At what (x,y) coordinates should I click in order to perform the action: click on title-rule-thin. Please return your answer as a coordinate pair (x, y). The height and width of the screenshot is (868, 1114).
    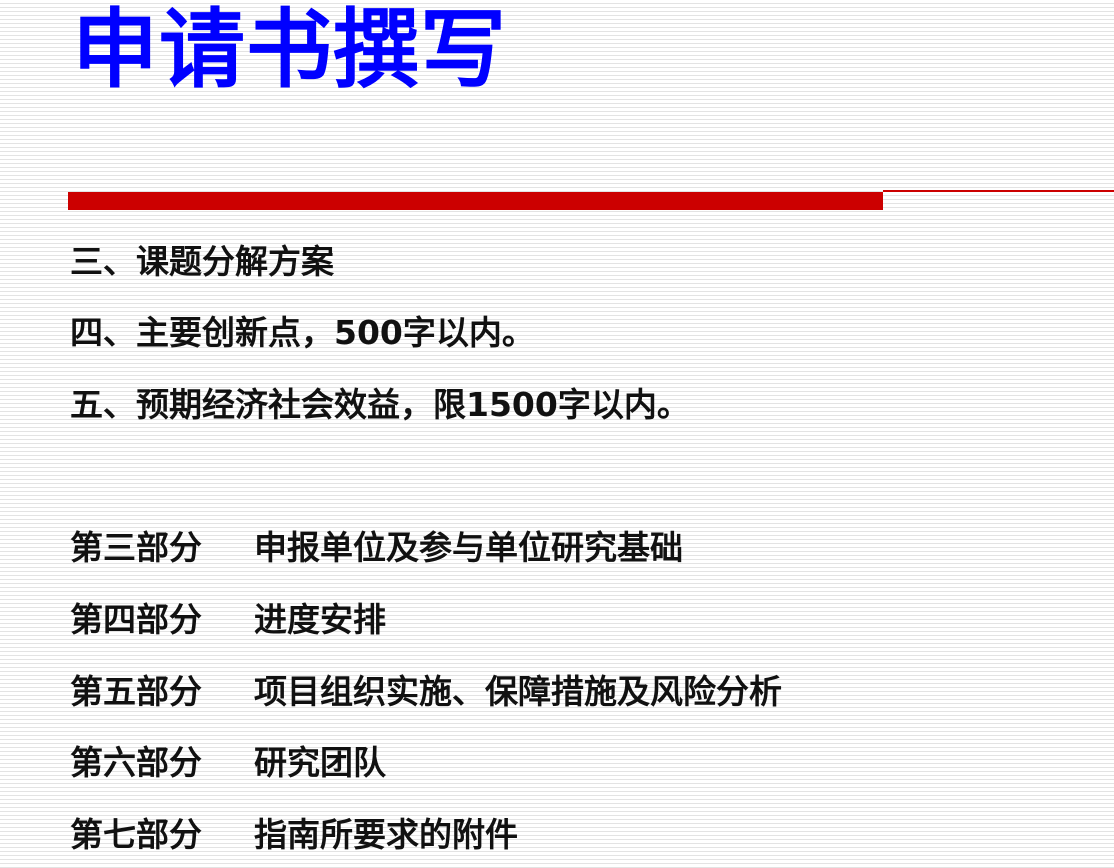
    Looking at the image, I should click on (998, 191).